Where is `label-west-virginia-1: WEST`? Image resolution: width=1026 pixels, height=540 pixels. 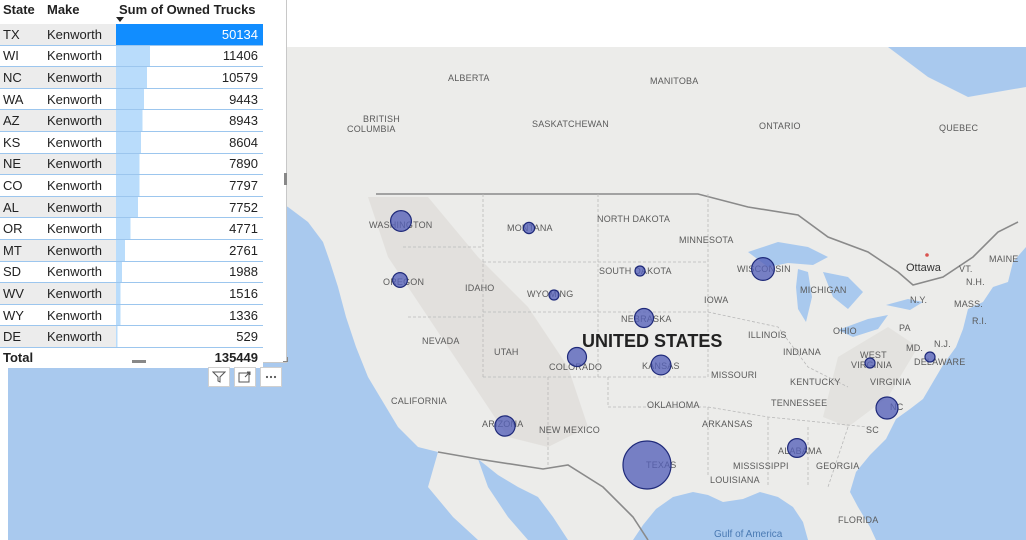
label-west-virginia-1: WEST is located at coordinates (873, 355).